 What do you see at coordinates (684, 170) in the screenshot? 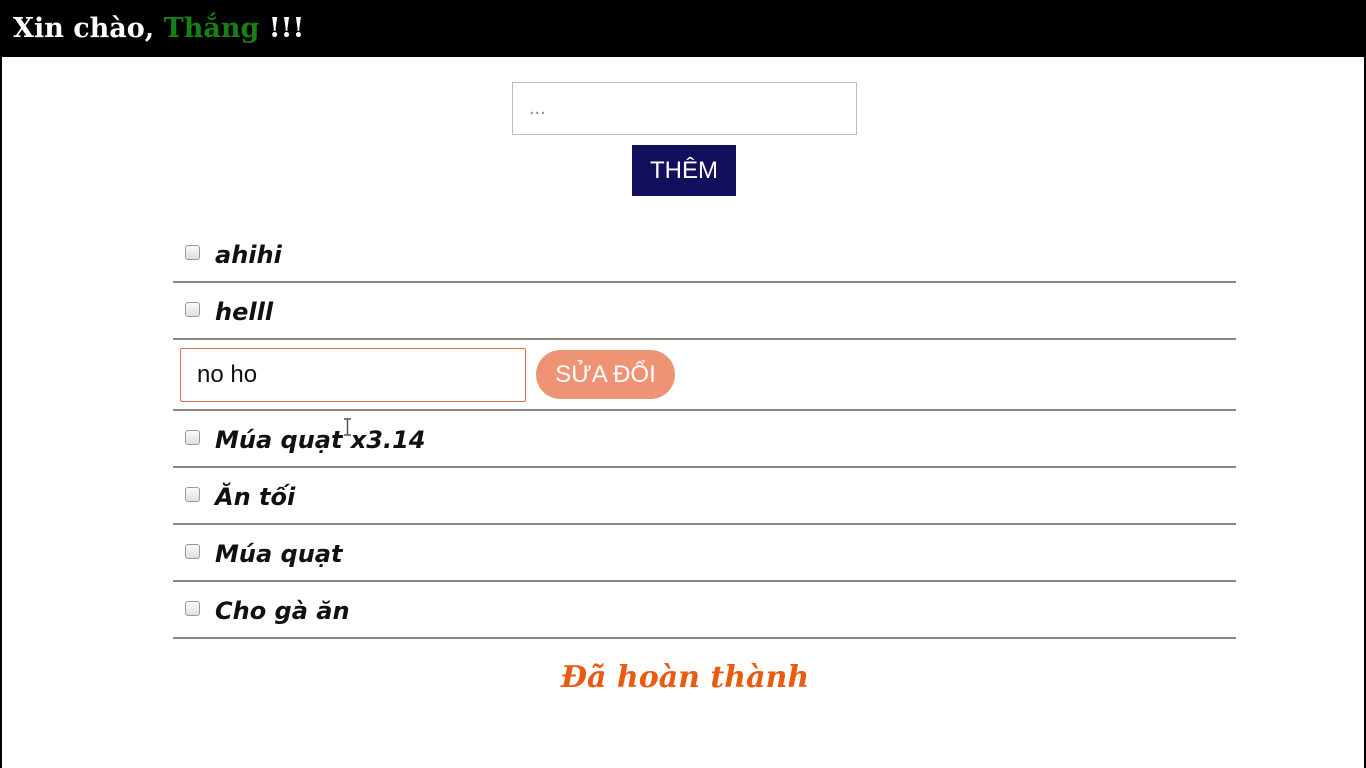
I see `add-task-button: THÊM` at bounding box center [684, 170].